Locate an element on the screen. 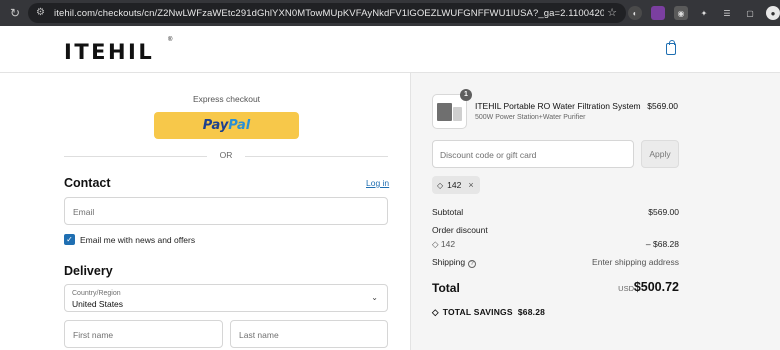 This screenshot has width=780, height=350. country-label: Country/Region is located at coordinates (96, 293).